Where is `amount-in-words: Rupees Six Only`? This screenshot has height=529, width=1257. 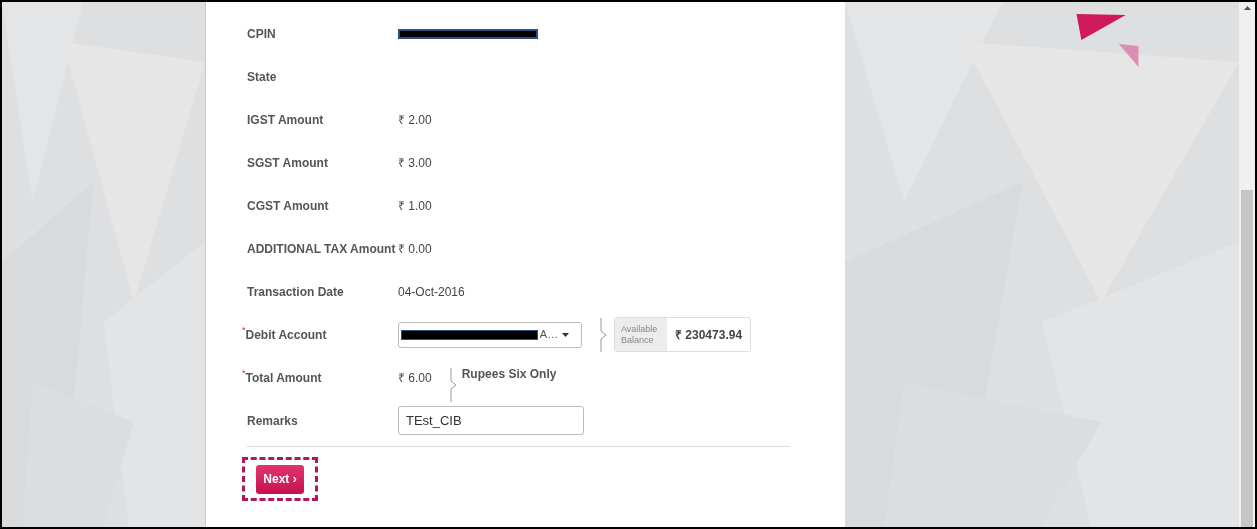 amount-in-words: Rupees Six Only is located at coordinates (509, 373).